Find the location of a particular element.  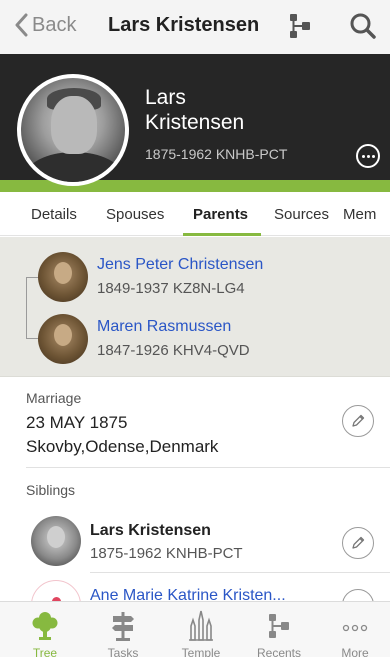

tab-details: Details is located at coordinates (54, 214).